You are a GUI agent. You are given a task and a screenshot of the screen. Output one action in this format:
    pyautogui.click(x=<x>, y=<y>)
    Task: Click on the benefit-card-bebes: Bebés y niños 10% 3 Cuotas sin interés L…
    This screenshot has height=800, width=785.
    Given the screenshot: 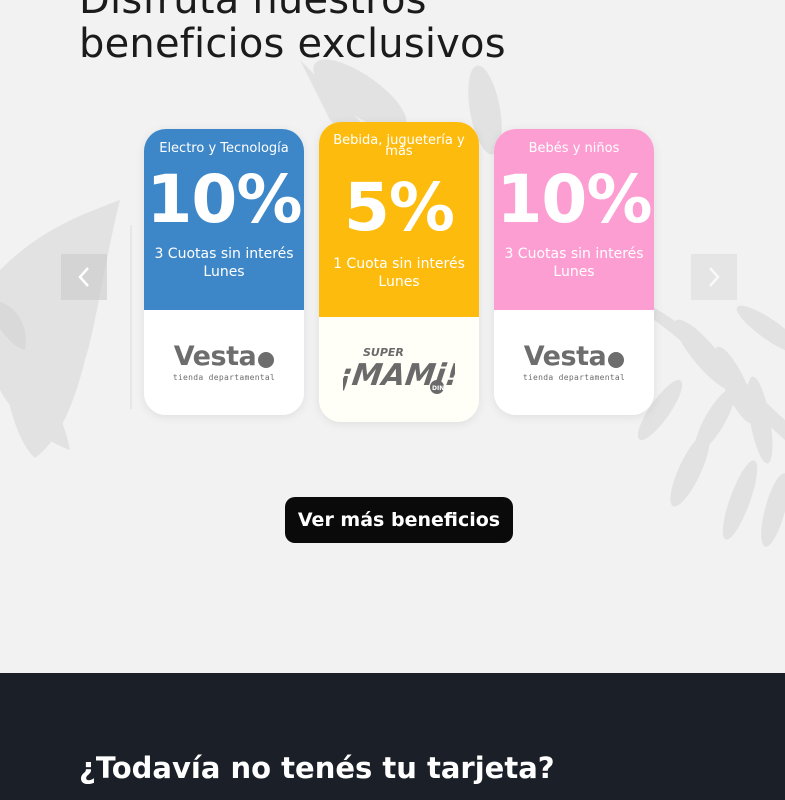 What is the action you would take?
    pyautogui.click(x=574, y=272)
    